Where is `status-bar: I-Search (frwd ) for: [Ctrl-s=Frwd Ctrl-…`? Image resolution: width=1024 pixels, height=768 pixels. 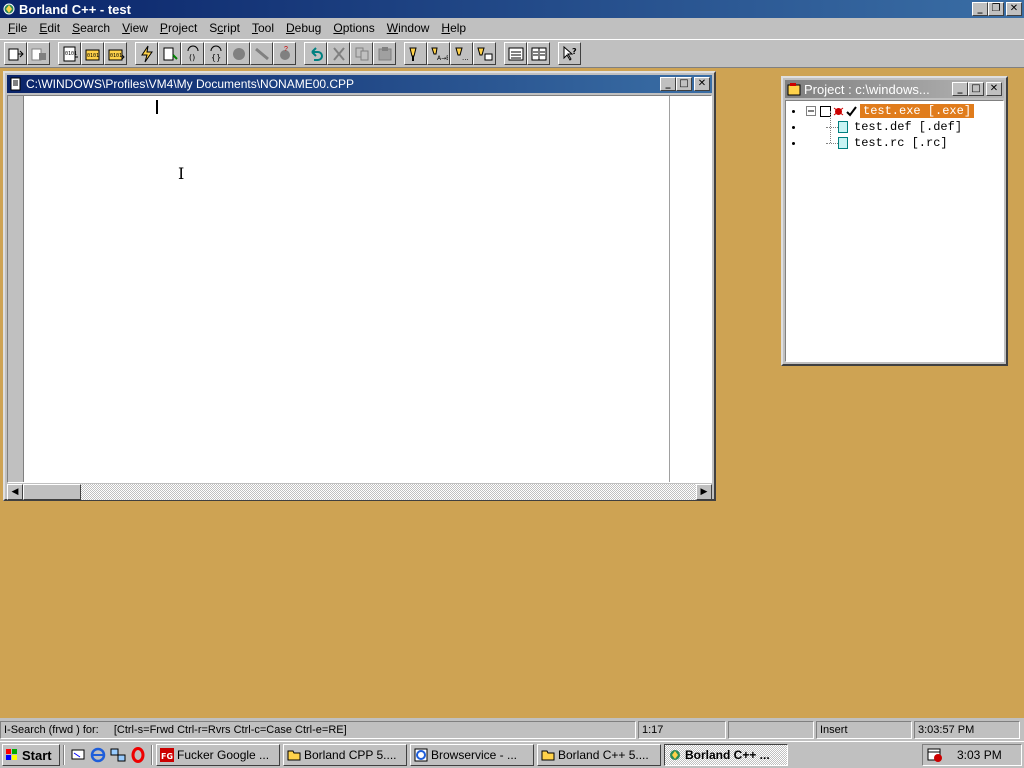
status-bar: I-Search (frwd ) for: [Ctrl-s=Frwd Ctrl-… is located at coordinates (512, 730).